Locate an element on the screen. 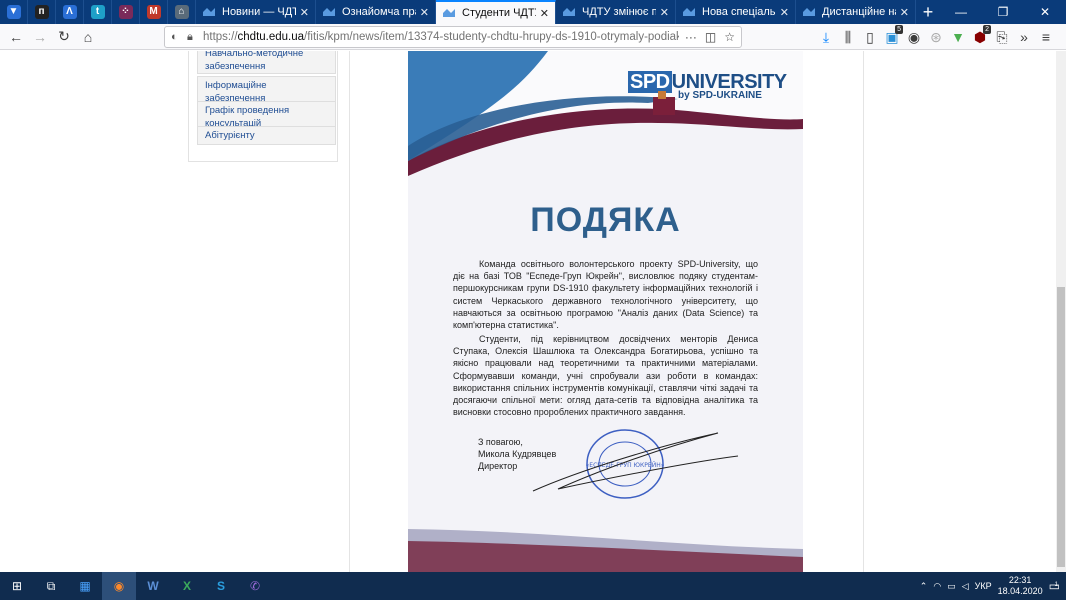 Image resolution: width=1066 pixels, height=600 pixels. dots-icon: ⁘ is located at coordinates (125, 12).